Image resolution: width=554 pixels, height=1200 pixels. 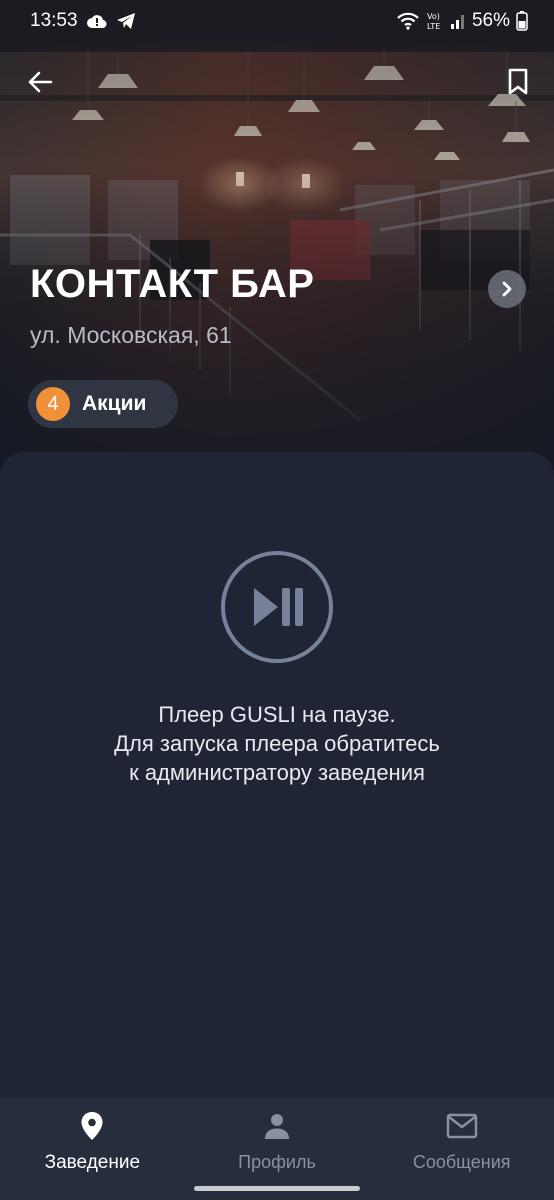 What do you see at coordinates (114, 403) in the screenshot?
I see `promotions-label: Акции` at bounding box center [114, 403].